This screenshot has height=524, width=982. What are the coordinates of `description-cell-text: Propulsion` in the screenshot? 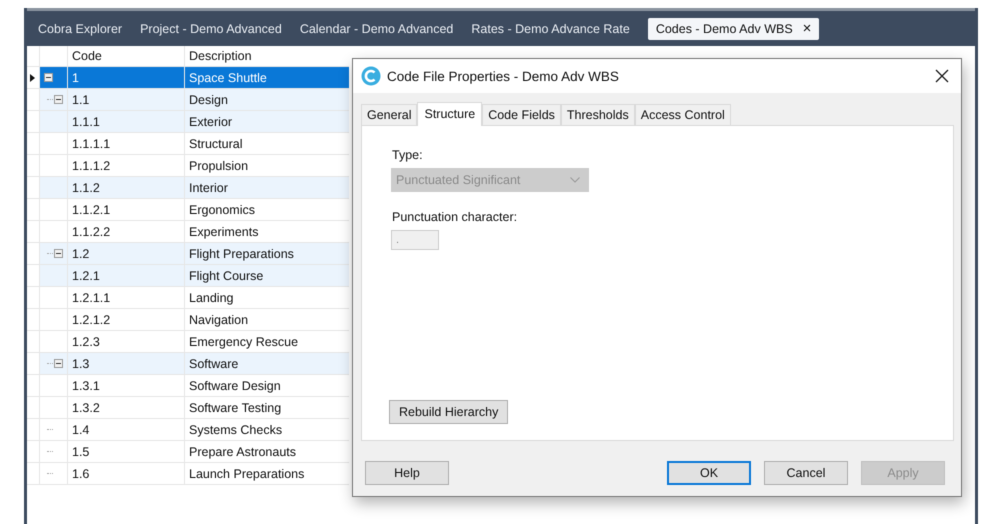 It's located at (219, 166).